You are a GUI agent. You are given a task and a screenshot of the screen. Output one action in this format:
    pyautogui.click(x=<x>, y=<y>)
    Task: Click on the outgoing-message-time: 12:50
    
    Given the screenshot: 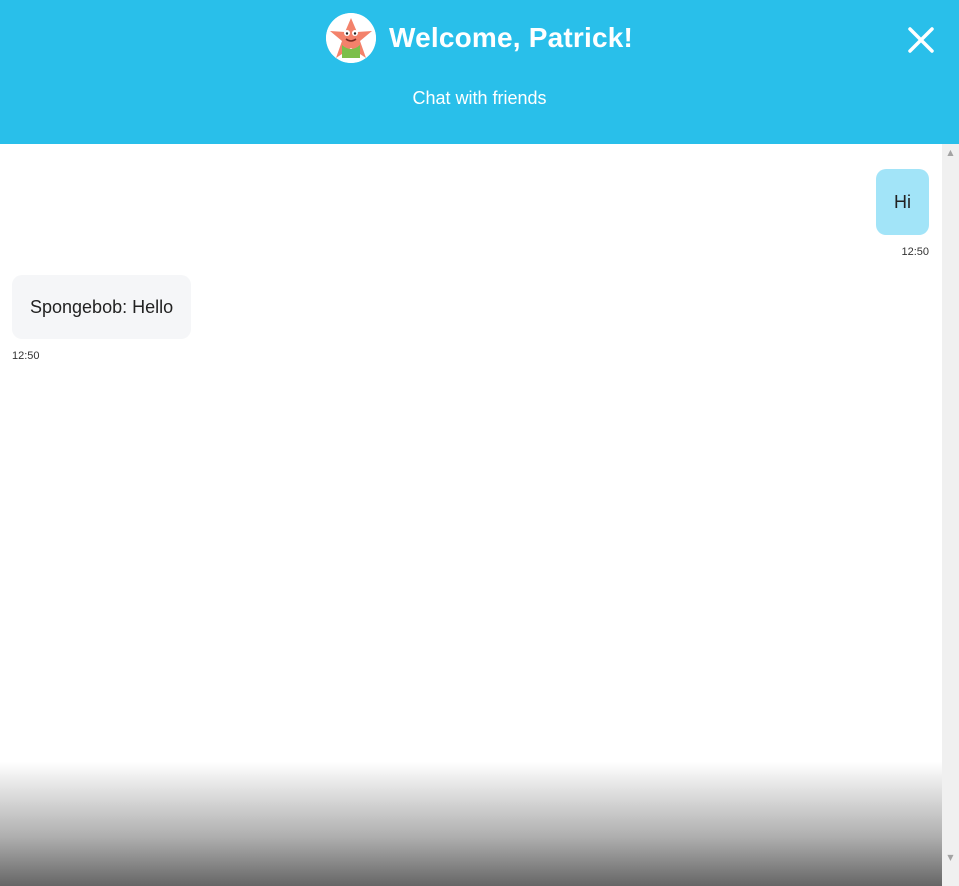 What is the action you would take?
    pyautogui.click(x=915, y=252)
    